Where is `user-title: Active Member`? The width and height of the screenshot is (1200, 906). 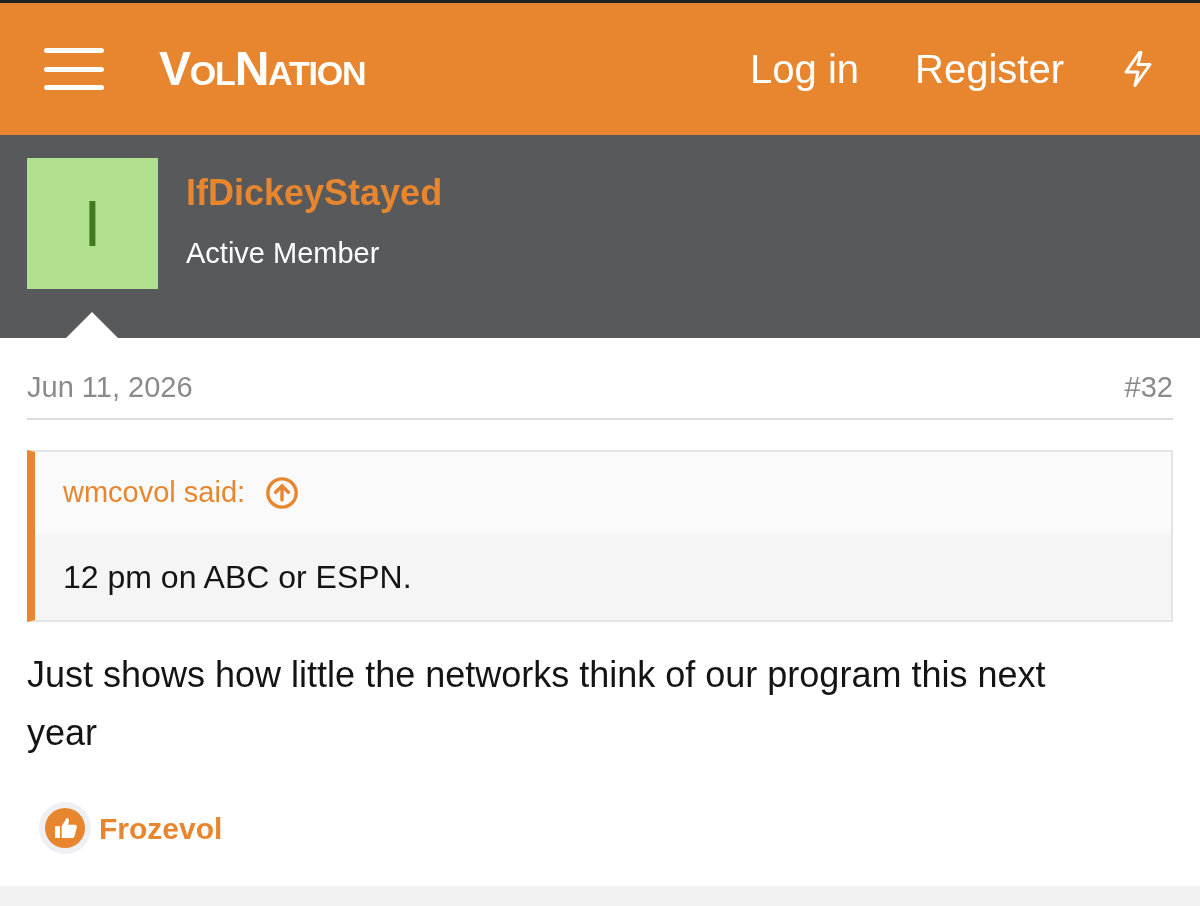
user-title: Active Member is located at coordinates (283, 253).